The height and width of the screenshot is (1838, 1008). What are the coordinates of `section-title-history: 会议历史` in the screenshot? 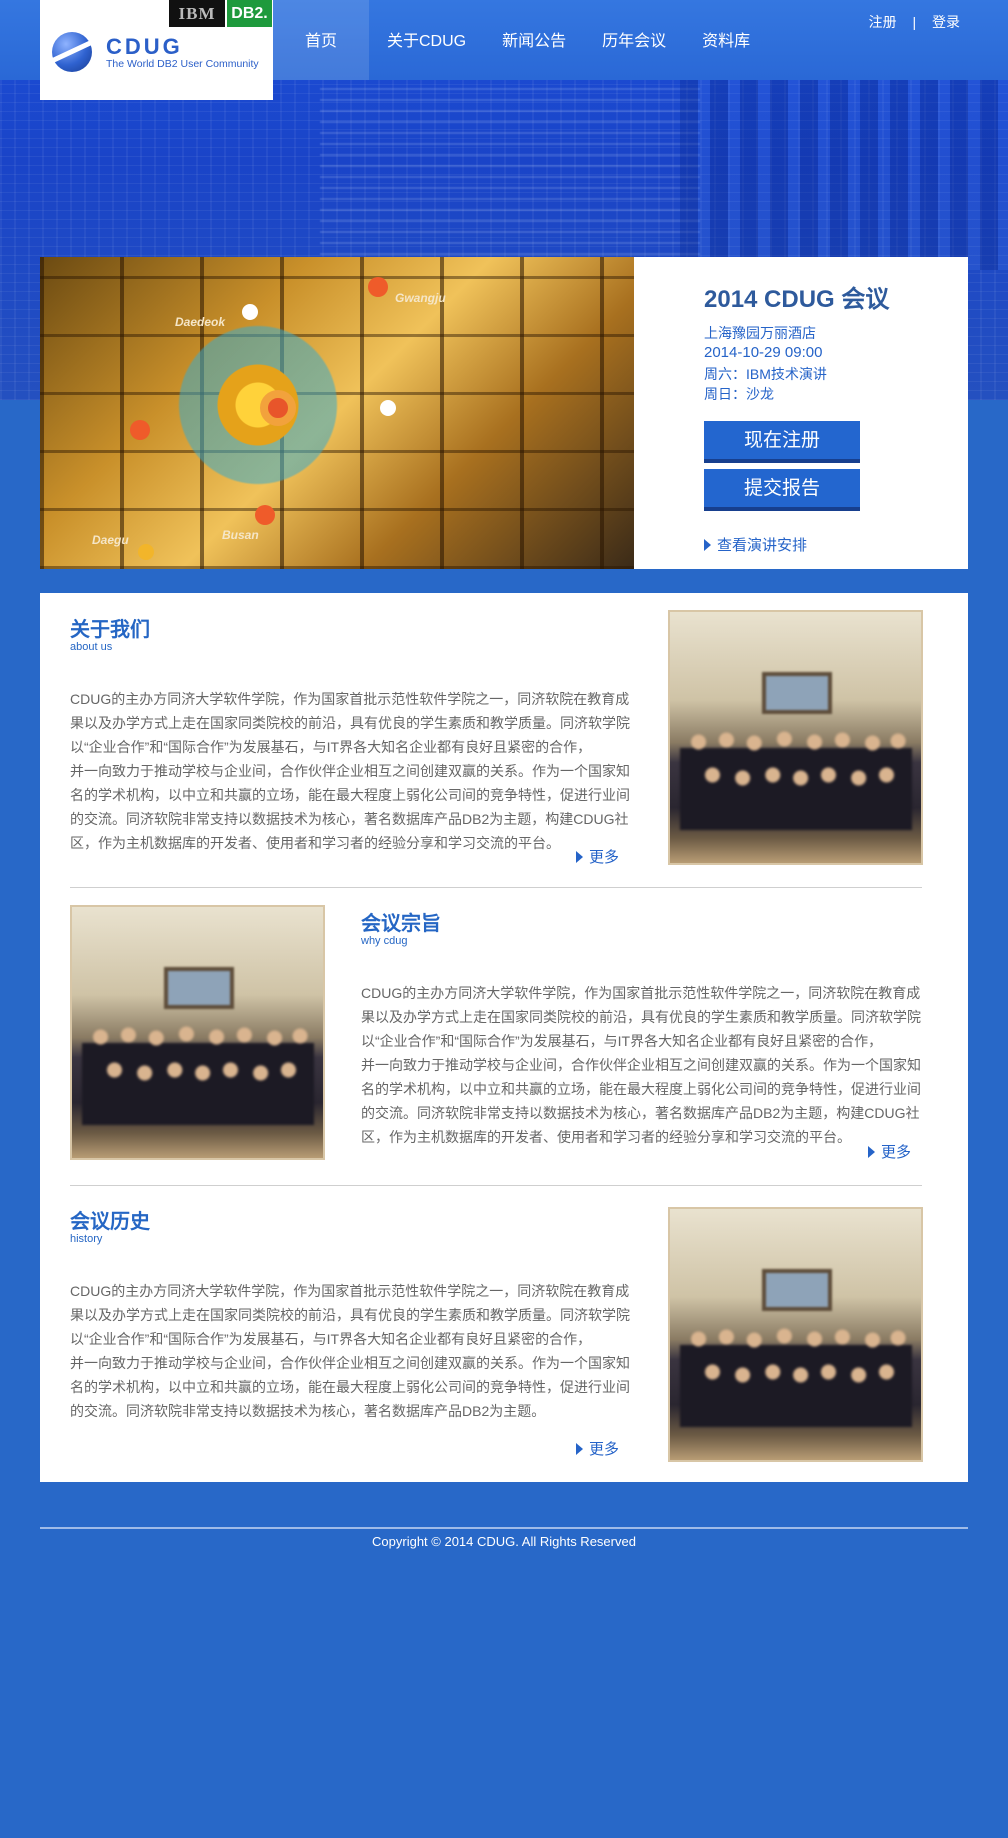 It's located at (110, 1222).